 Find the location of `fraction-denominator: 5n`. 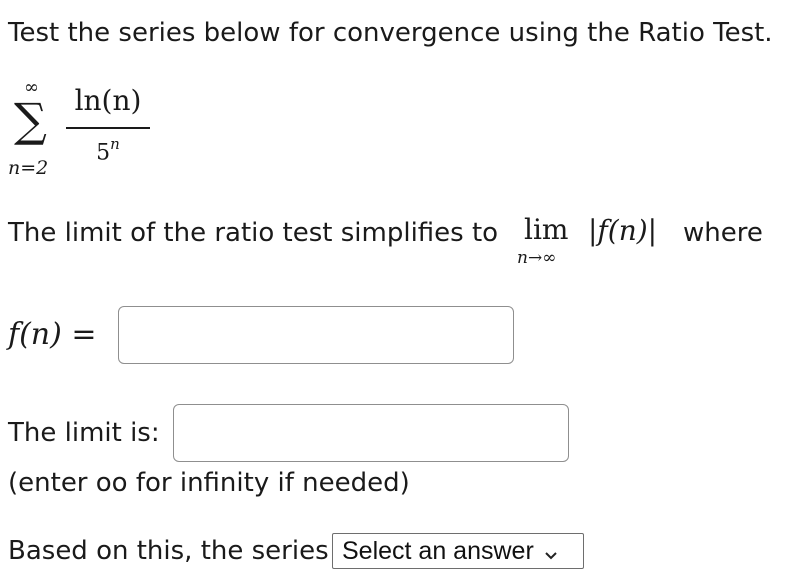

fraction-denominator: 5n is located at coordinates (108, 150).